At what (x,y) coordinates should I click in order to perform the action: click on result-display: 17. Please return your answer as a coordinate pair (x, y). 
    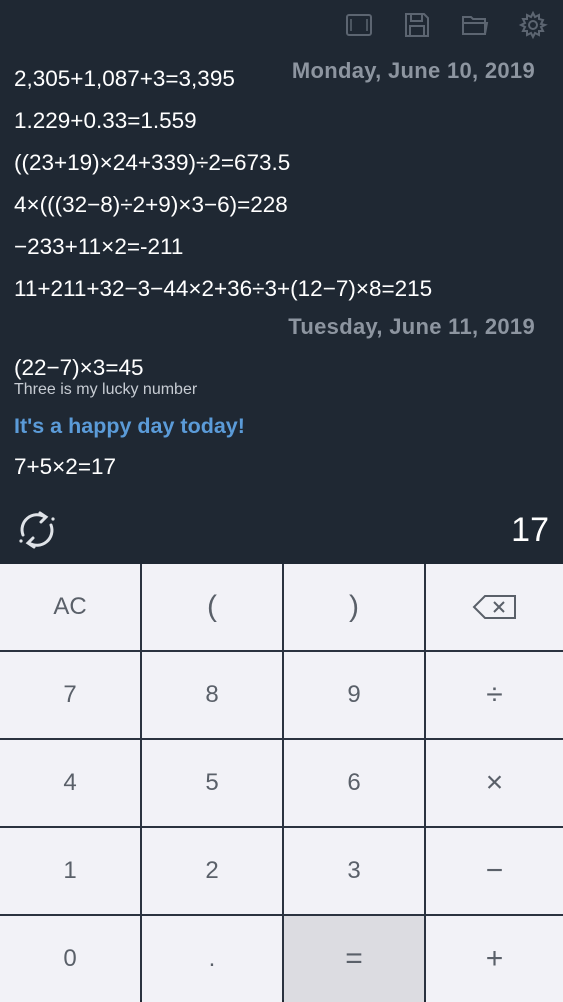
    Looking at the image, I should click on (530, 529).